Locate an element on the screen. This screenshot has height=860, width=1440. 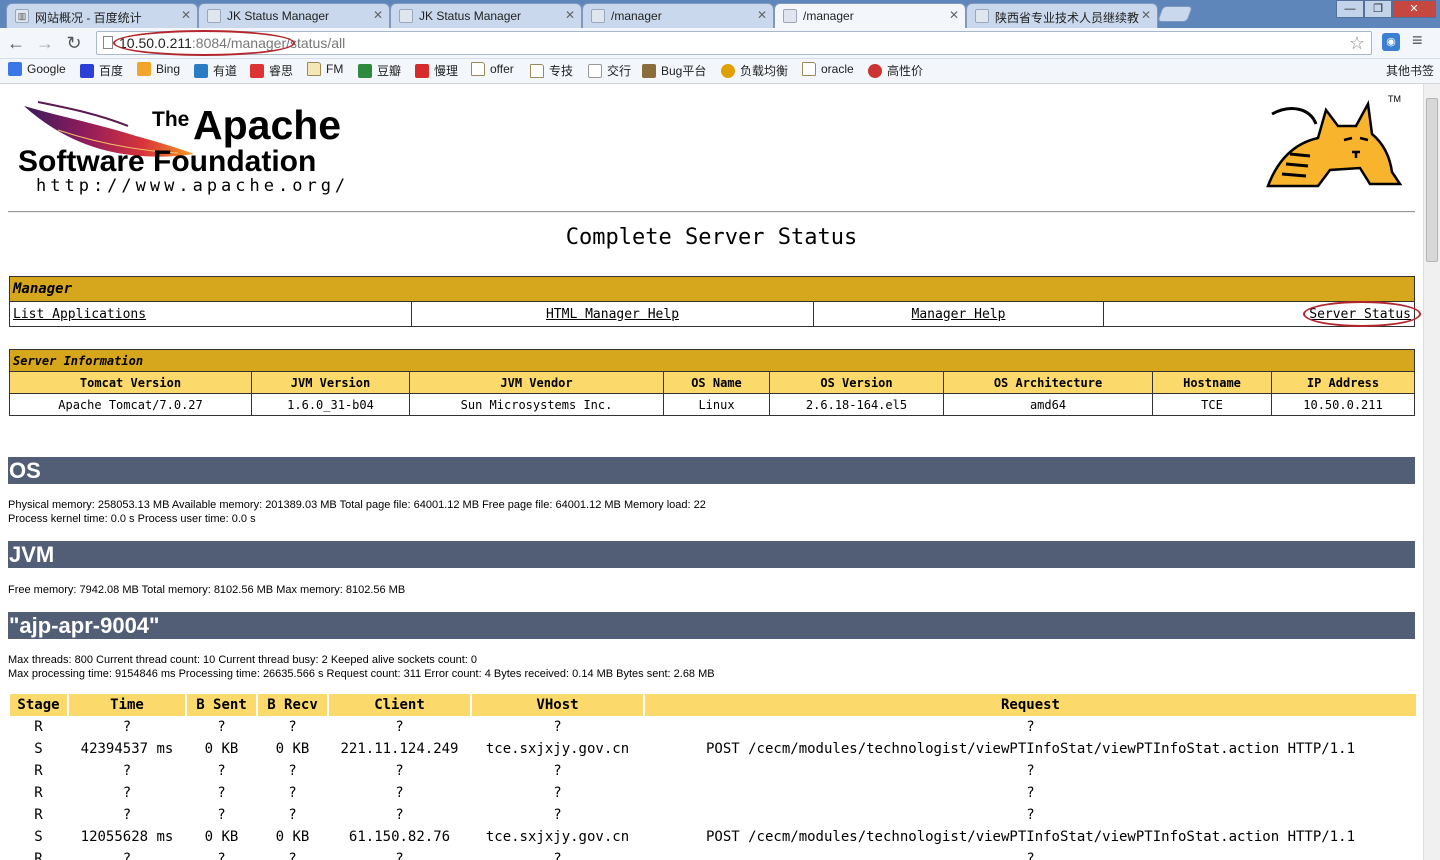
bookmark-fm: FM is located at coordinates (325, 69).